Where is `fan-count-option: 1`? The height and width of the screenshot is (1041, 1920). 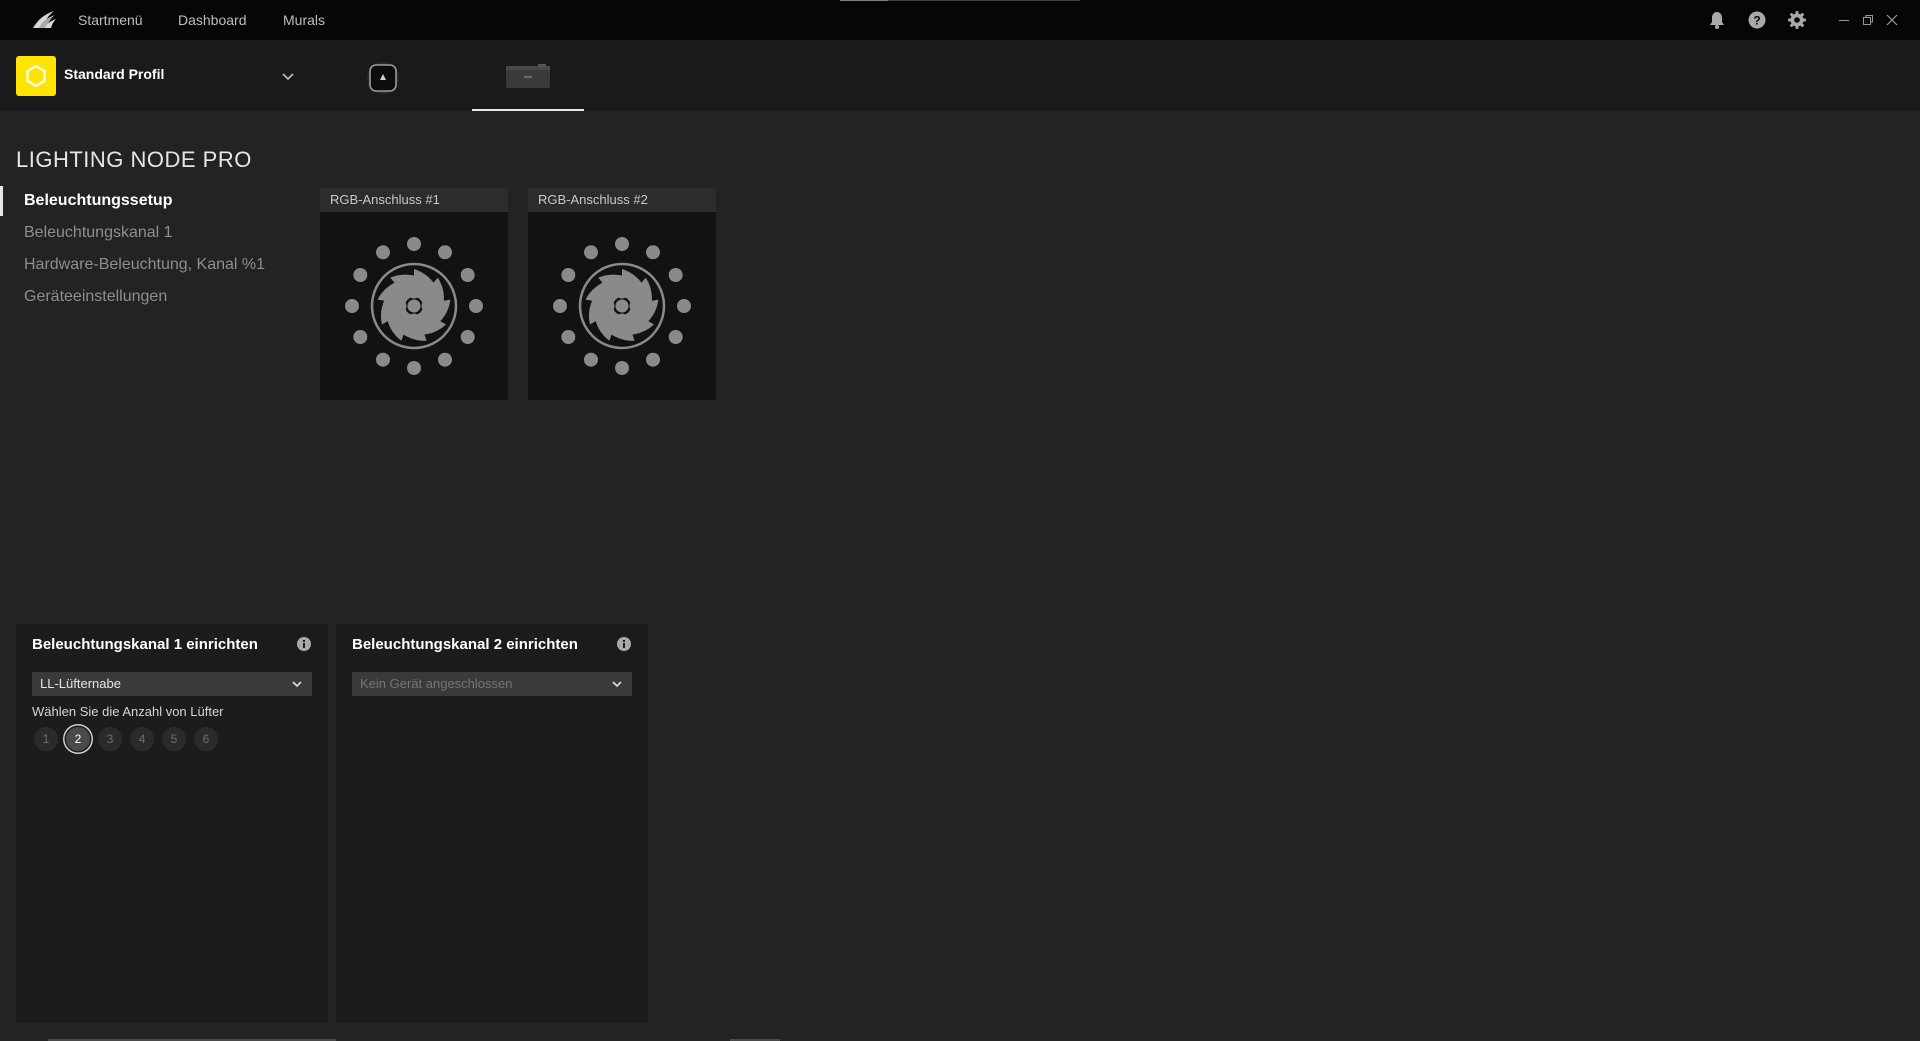
fan-count-option: 1 is located at coordinates (46, 739).